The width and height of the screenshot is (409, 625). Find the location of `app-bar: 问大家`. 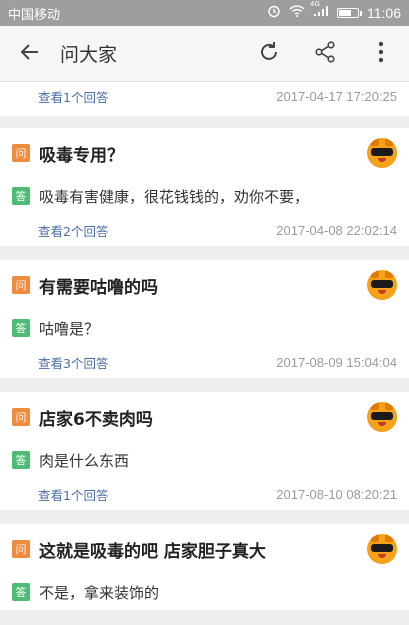

app-bar: 问大家 is located at coordinates (204, 54).